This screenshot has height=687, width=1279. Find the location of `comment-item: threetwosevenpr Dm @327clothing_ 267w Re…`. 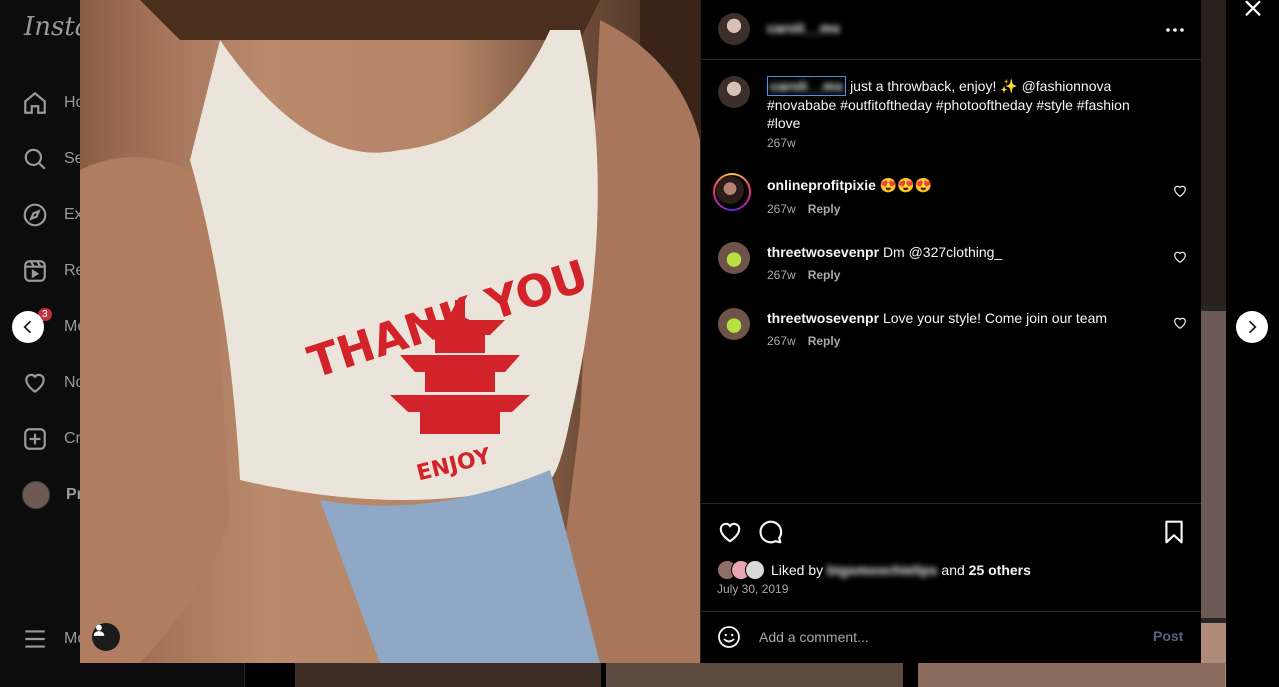

comment-item: threetwosevenpr Dm @327clothing_ 267w Re… is located at coordinates (952, 267).